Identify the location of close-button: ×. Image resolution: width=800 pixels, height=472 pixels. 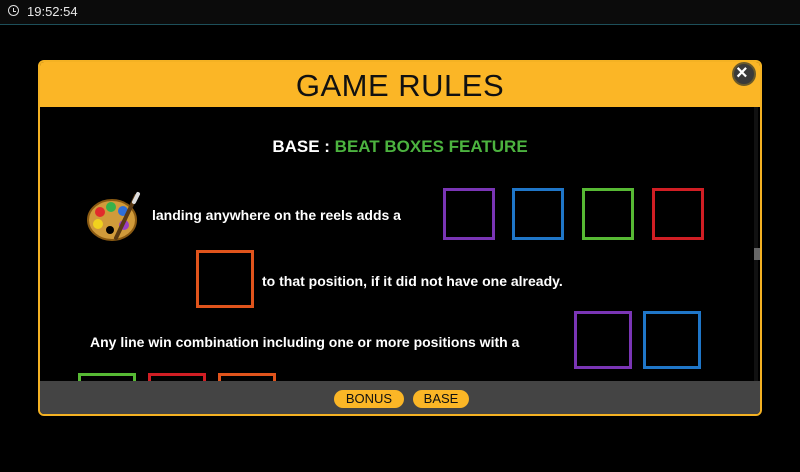
(744, 74).